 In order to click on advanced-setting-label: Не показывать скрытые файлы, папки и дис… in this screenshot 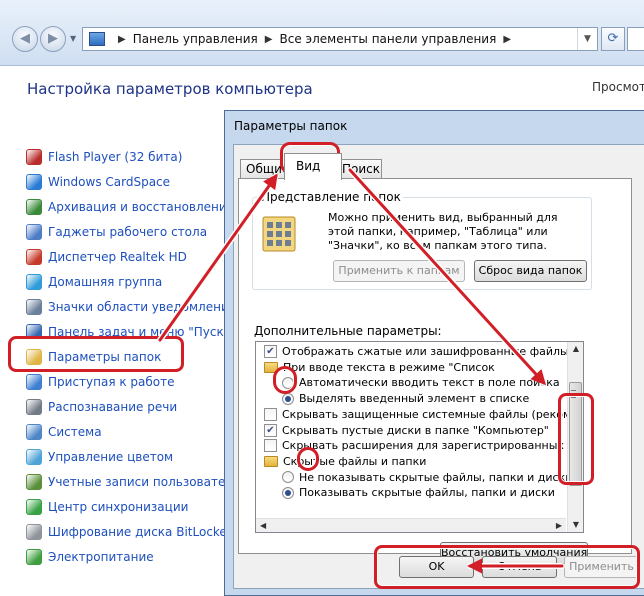, I will do `click(436, 477)`.